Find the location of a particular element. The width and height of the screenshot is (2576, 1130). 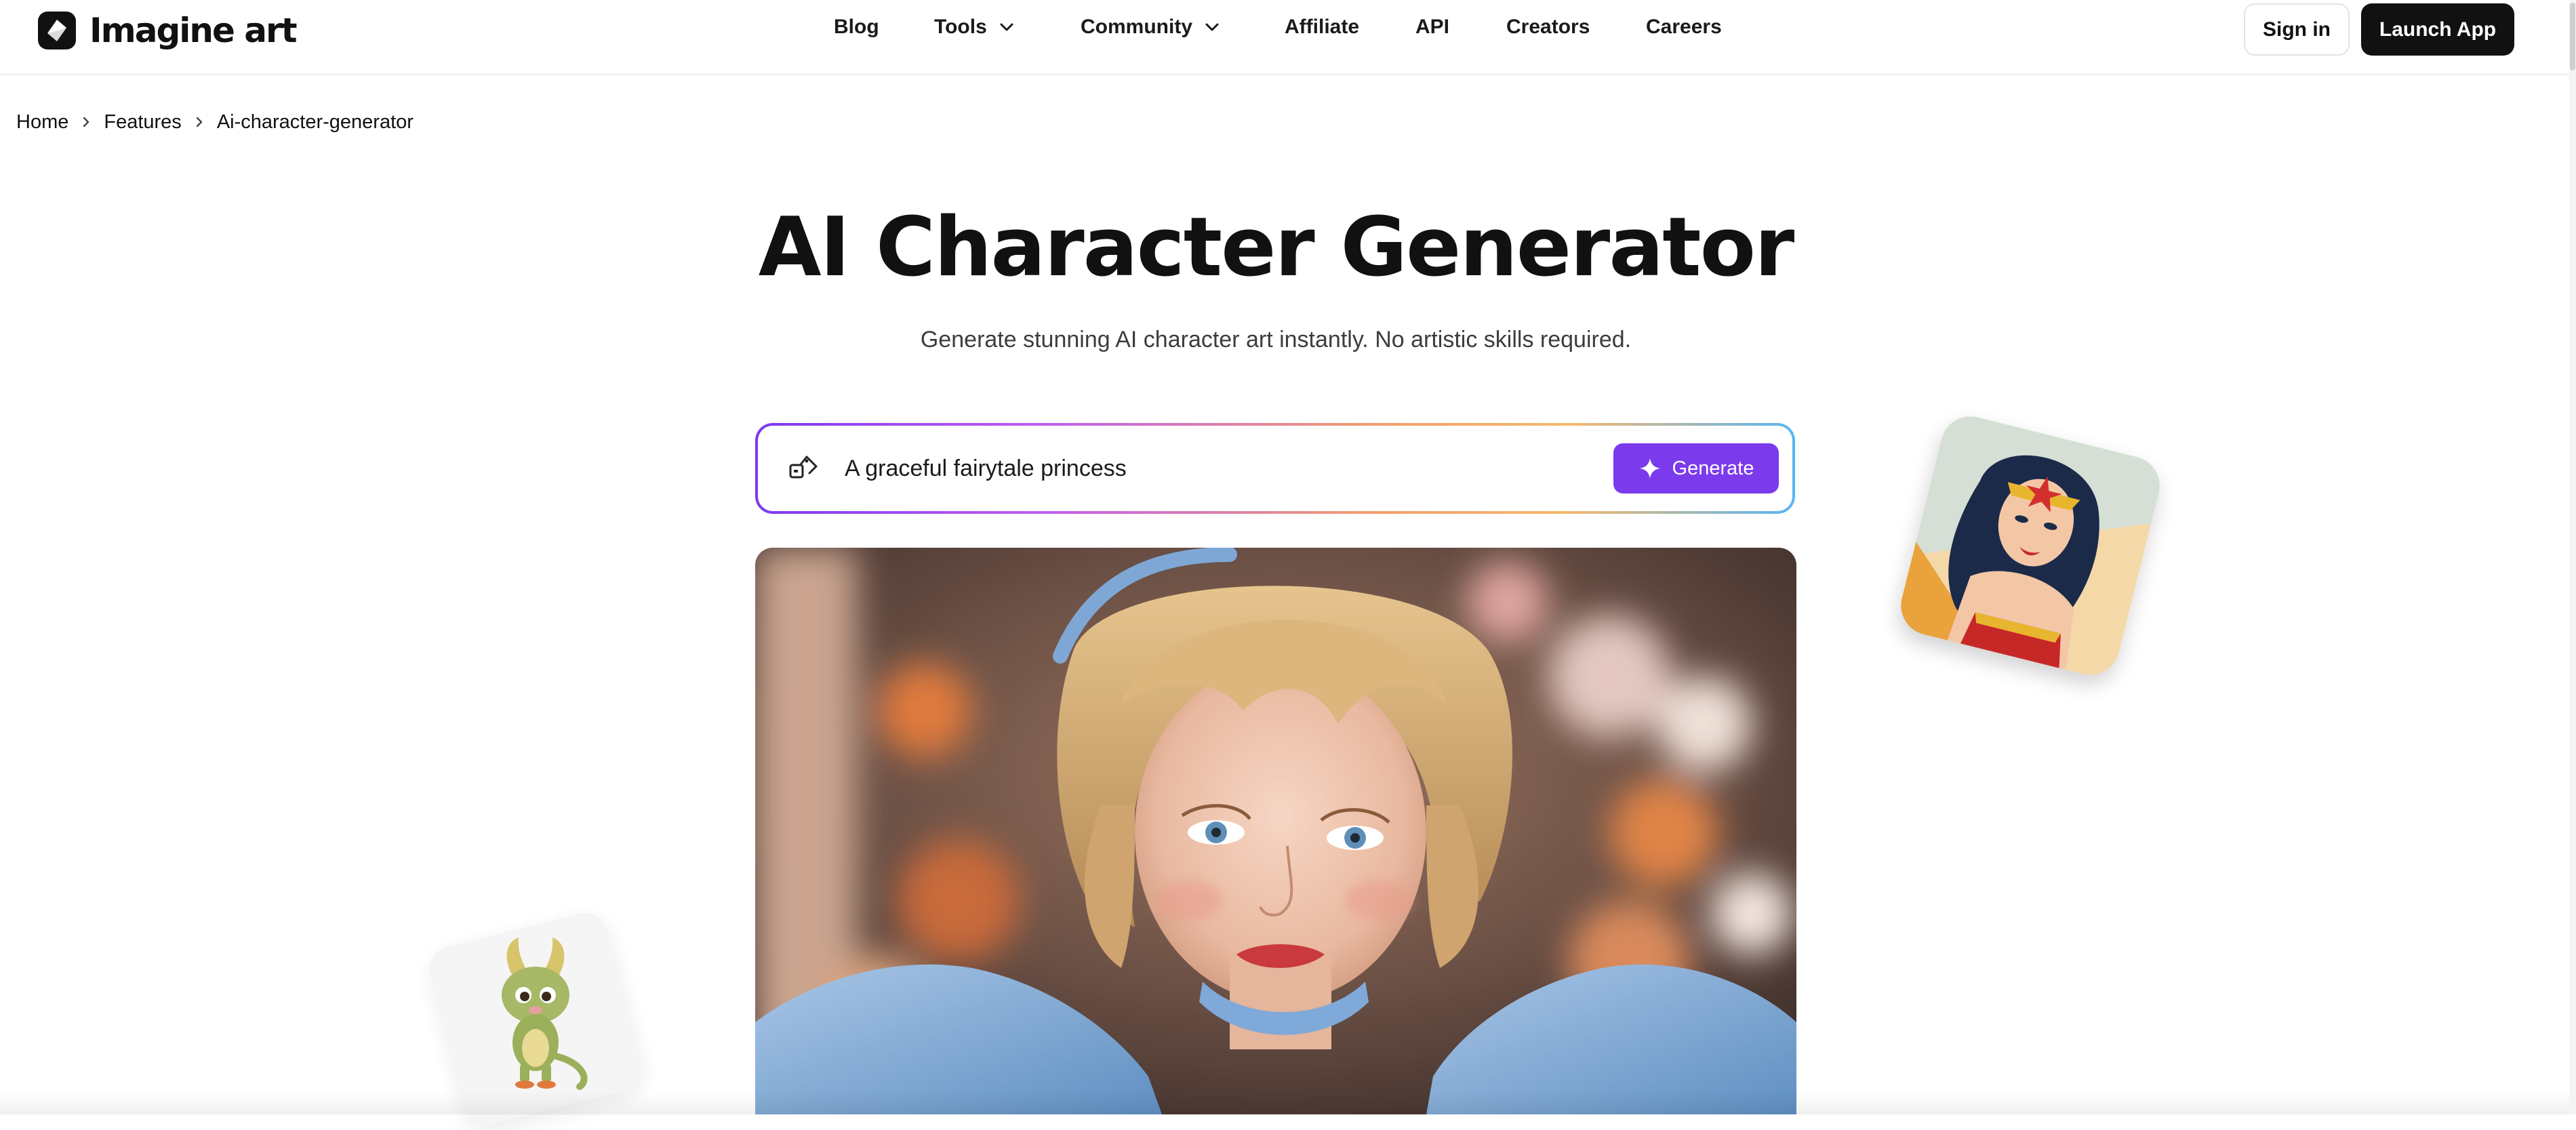

nav-tools-label: Tools is located at coordinates (960, 27).